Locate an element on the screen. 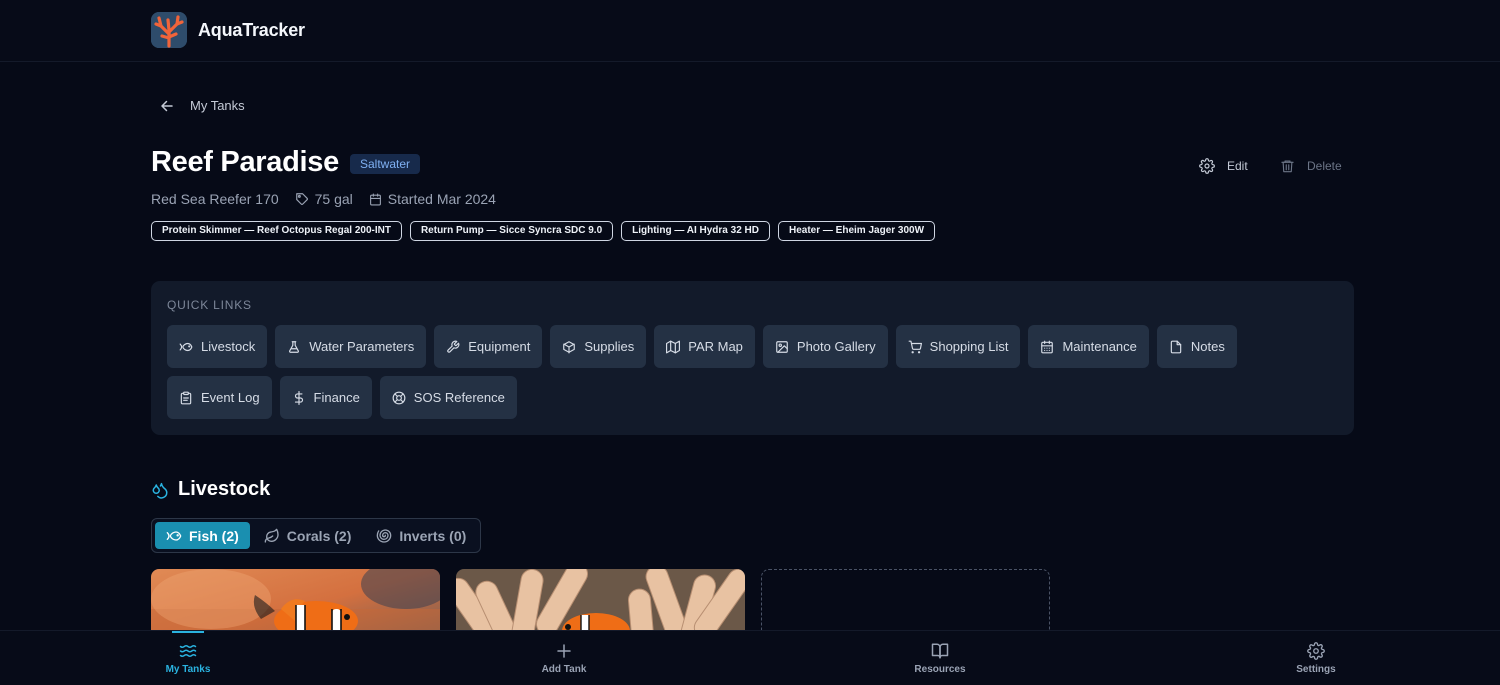 Image resolution: width=1500 pixels, height=685 pixels. livestock-title: Livestock is located at coordinates (224, 489).